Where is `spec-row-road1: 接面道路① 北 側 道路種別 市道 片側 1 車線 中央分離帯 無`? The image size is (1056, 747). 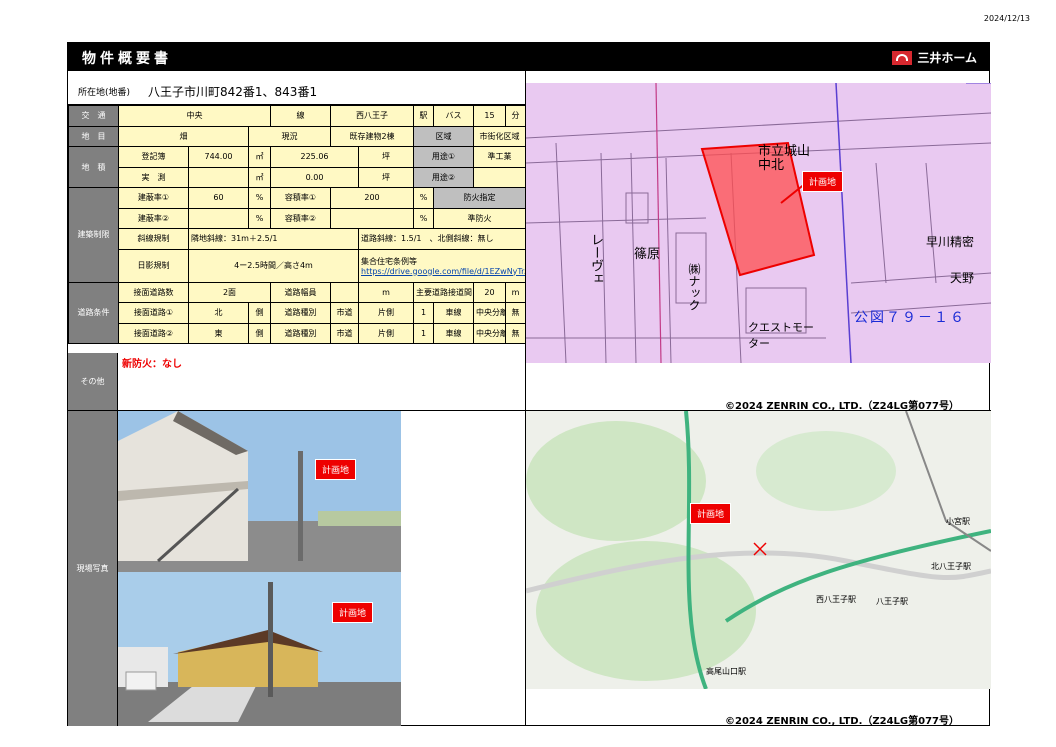
spec-row-road1: 接面道路① 北 側 道路種別 市道 片側 1 車線 中央分離帯 無 is located at coordinates (297, 313).